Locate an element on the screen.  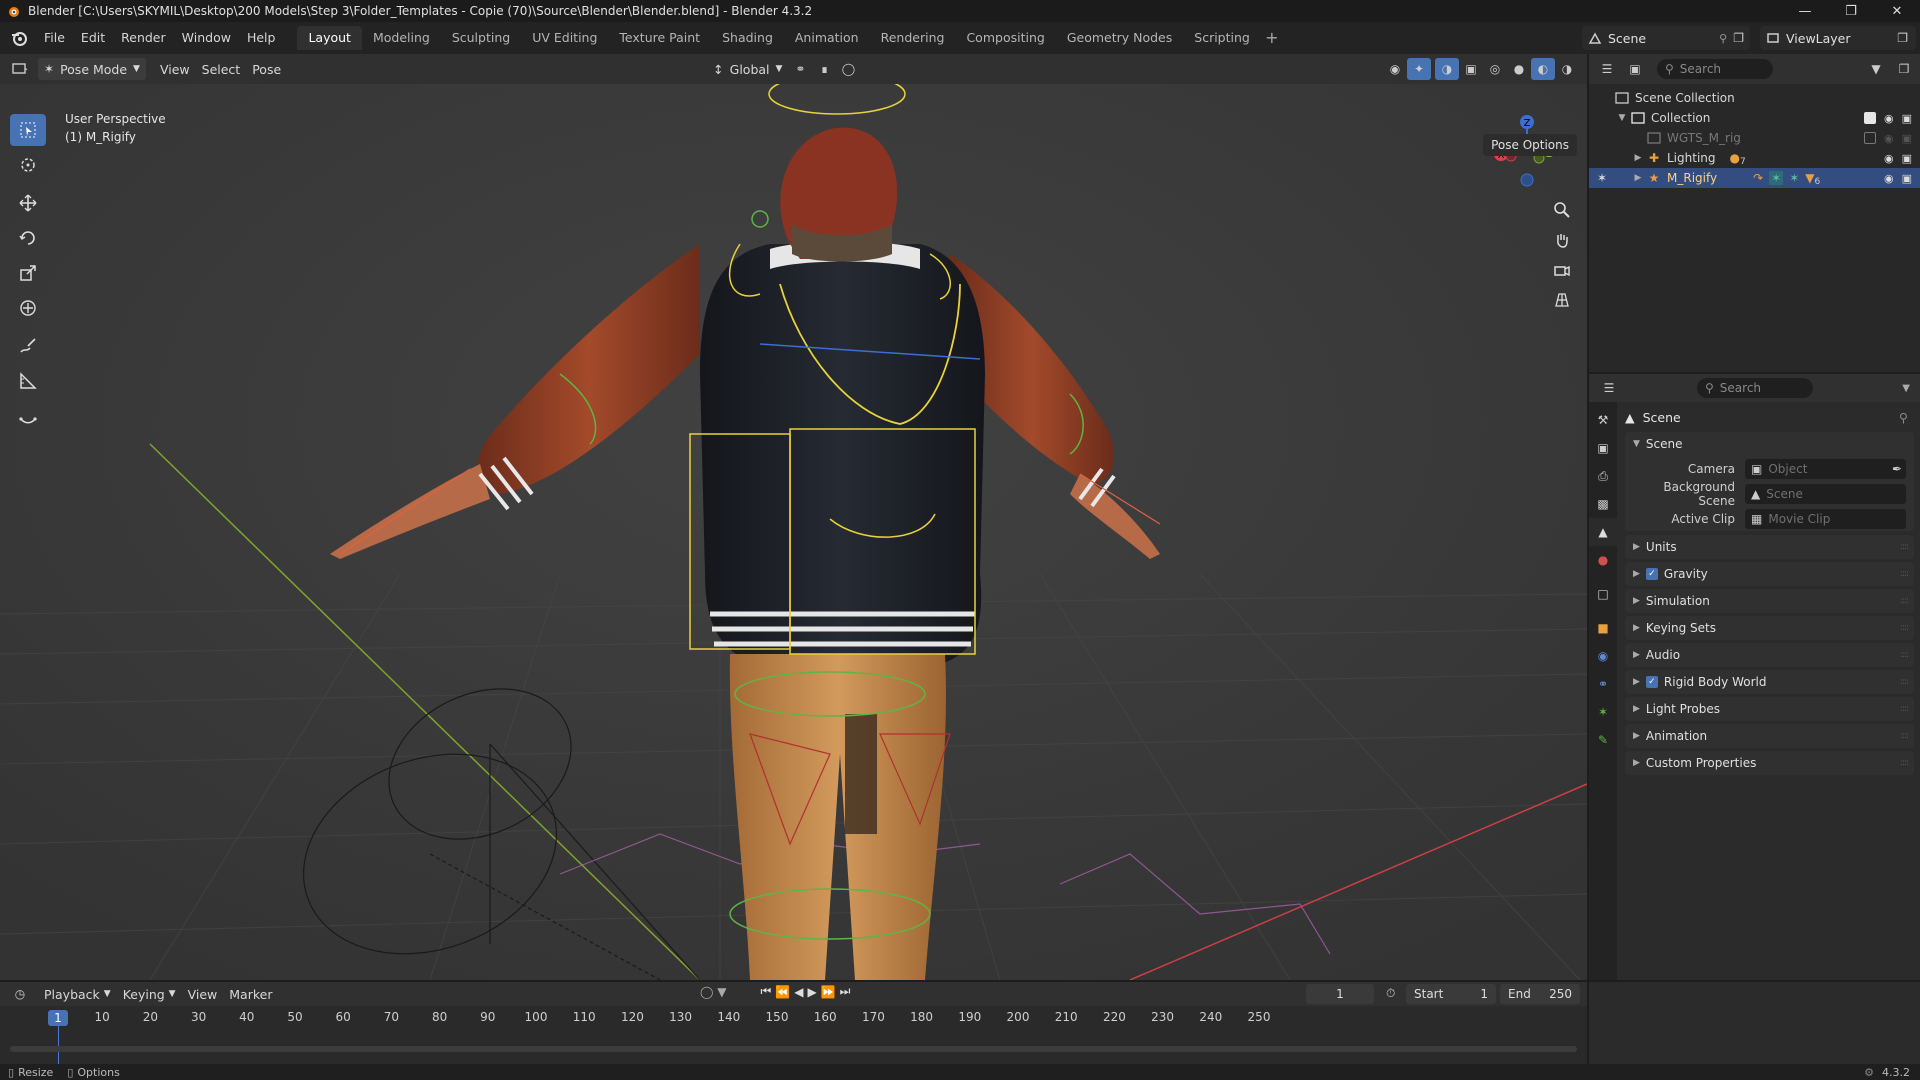
tab-geometry-nodes: Geometry Nodes is located at coordinates (1119, 38).